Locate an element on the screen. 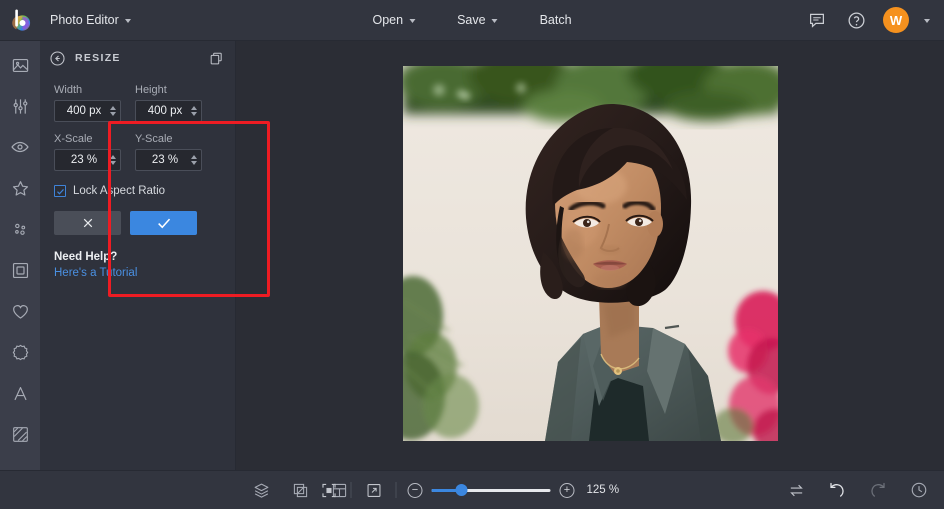 The width and height of the screenshot is (944, 509). x-scale-stepper is located at coordinates (112, 160).